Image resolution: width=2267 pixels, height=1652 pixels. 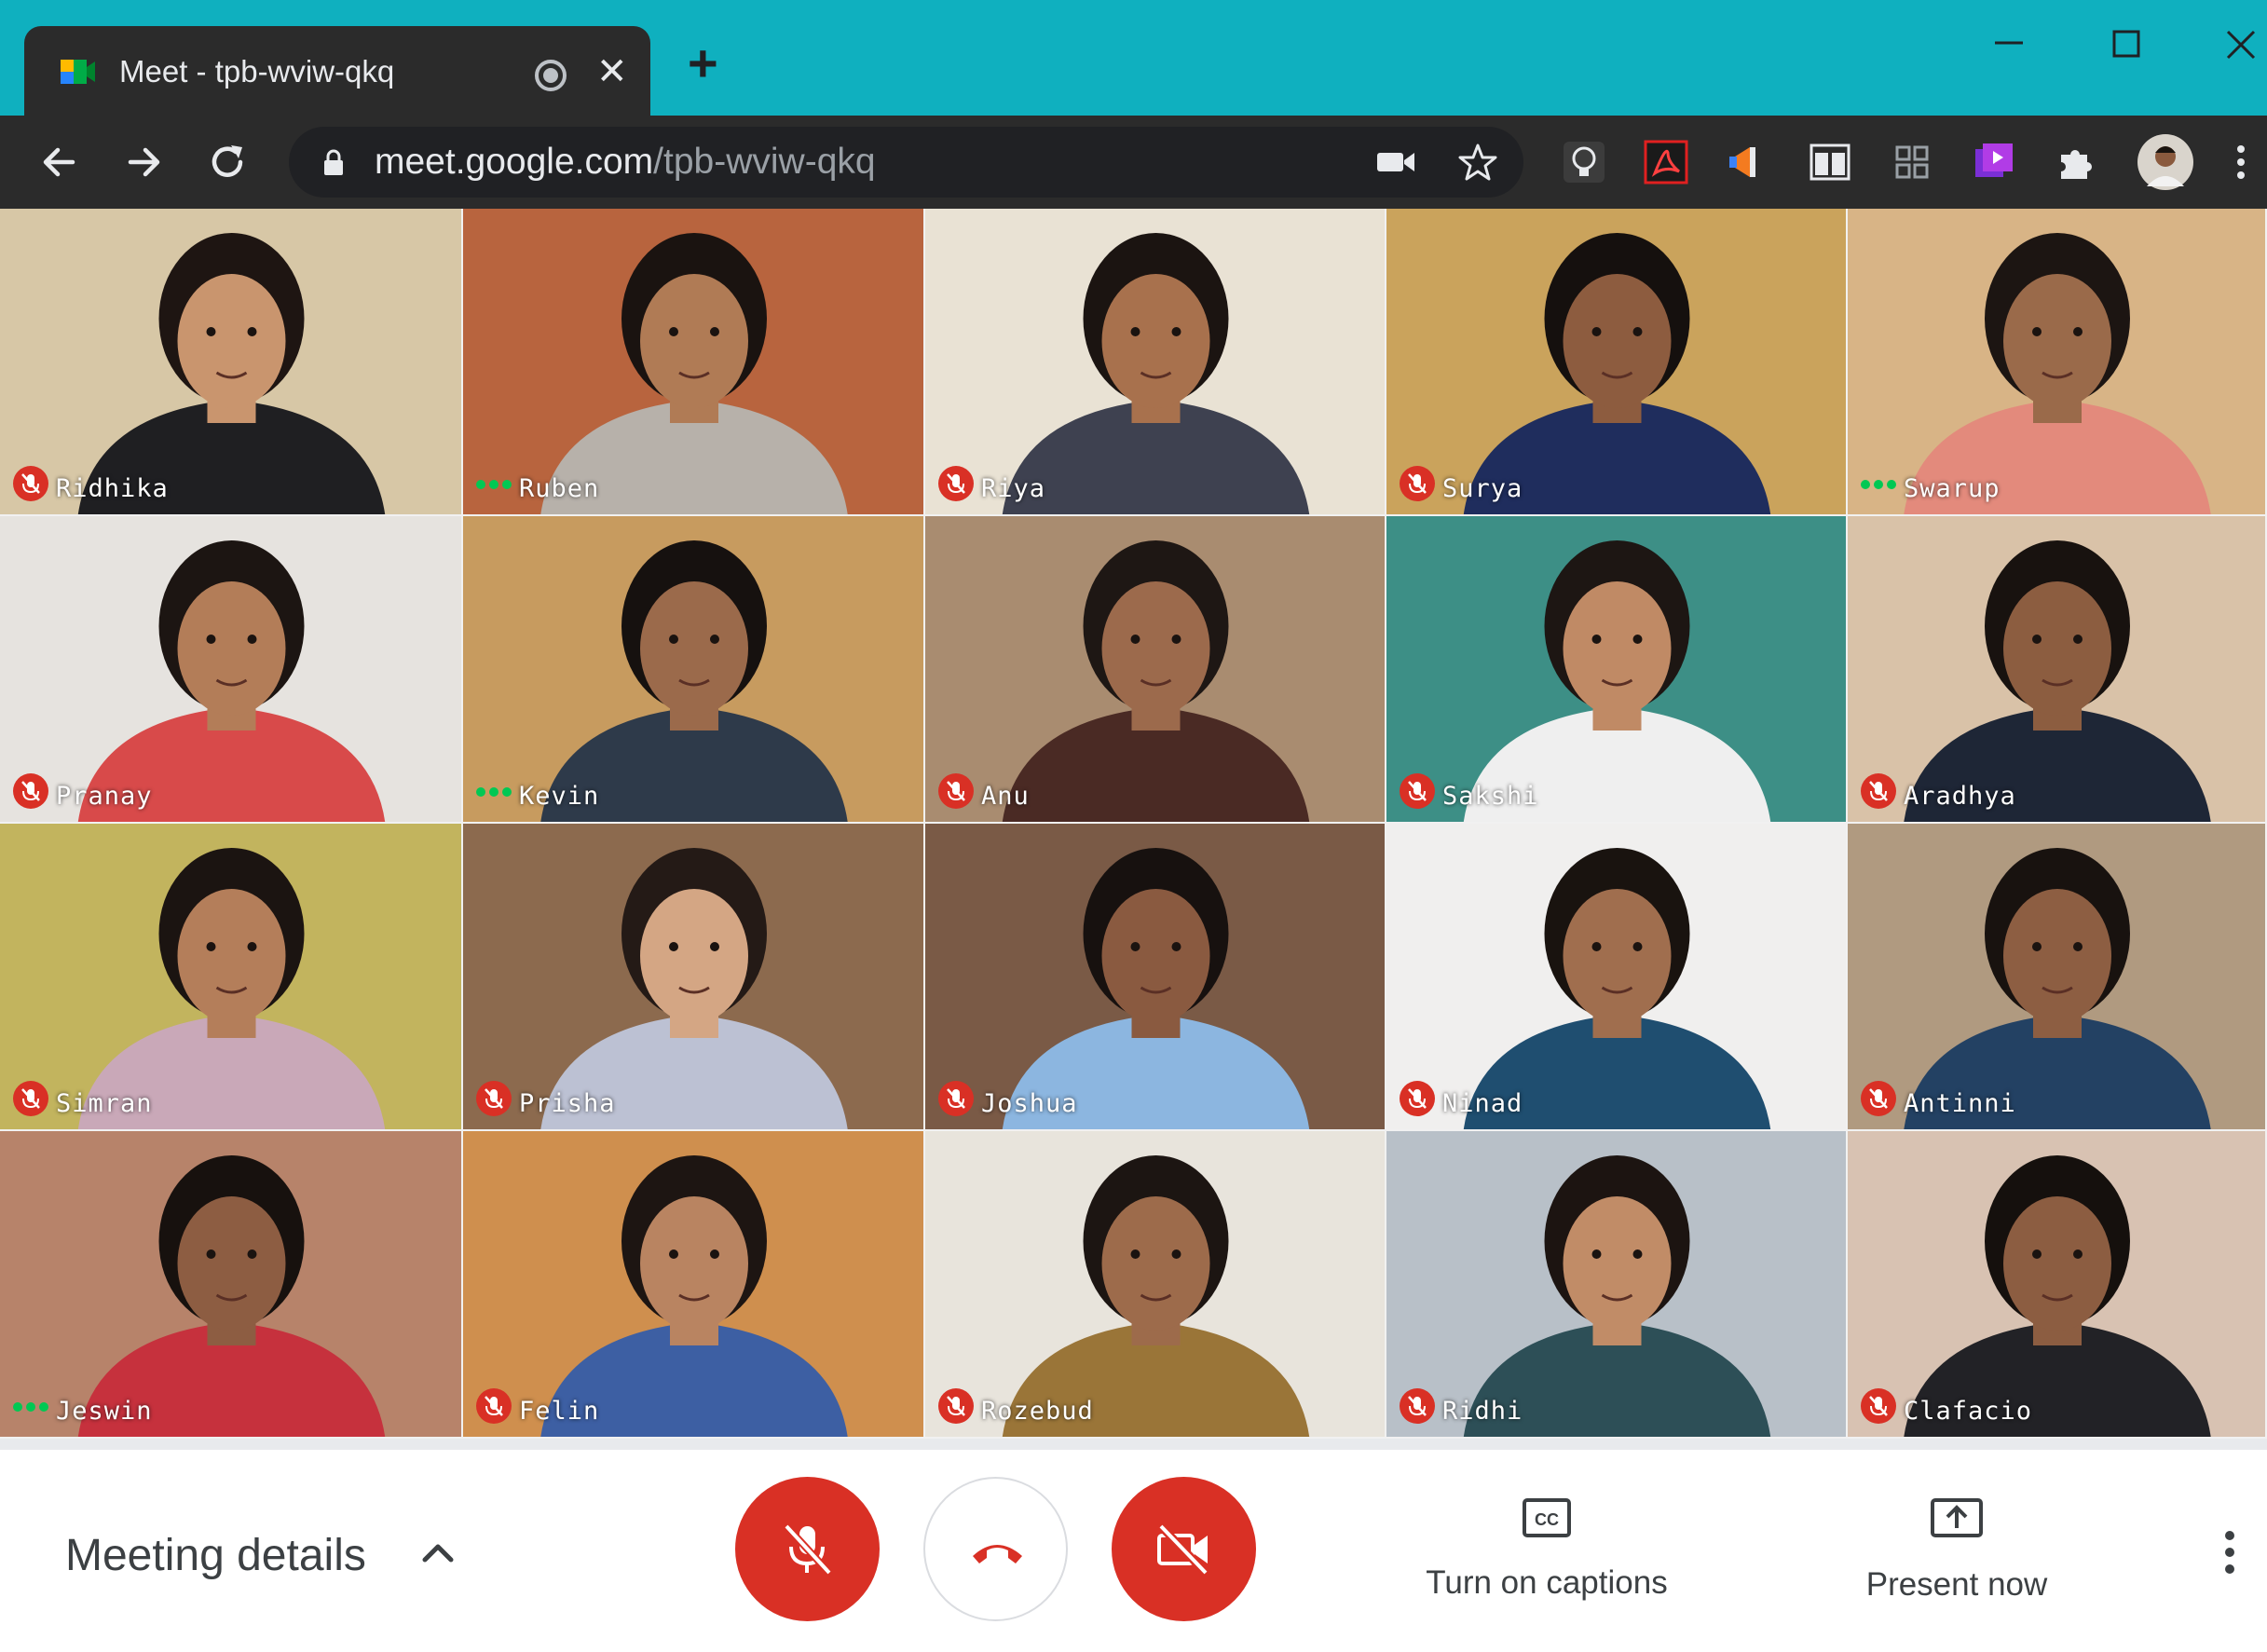 What do you see at coordinates (2165, 162) in the screenshot?
I see `profile-avatar` at bounding box center [2165, 162].